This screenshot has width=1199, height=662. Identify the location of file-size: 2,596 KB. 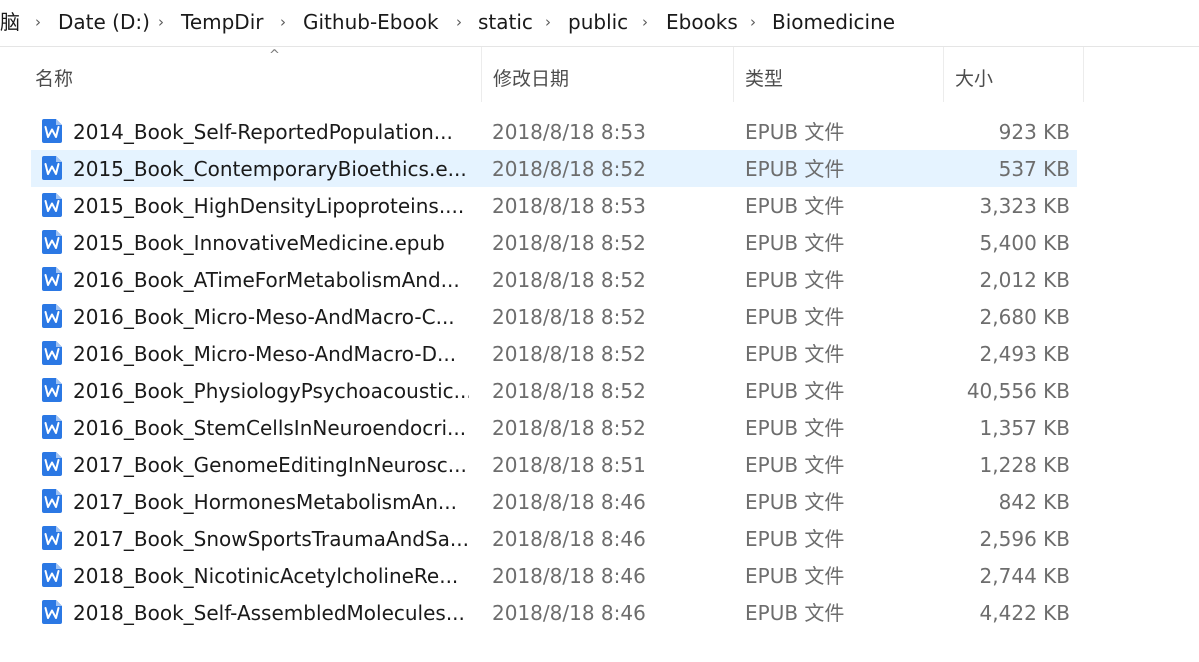
(1024, 539).